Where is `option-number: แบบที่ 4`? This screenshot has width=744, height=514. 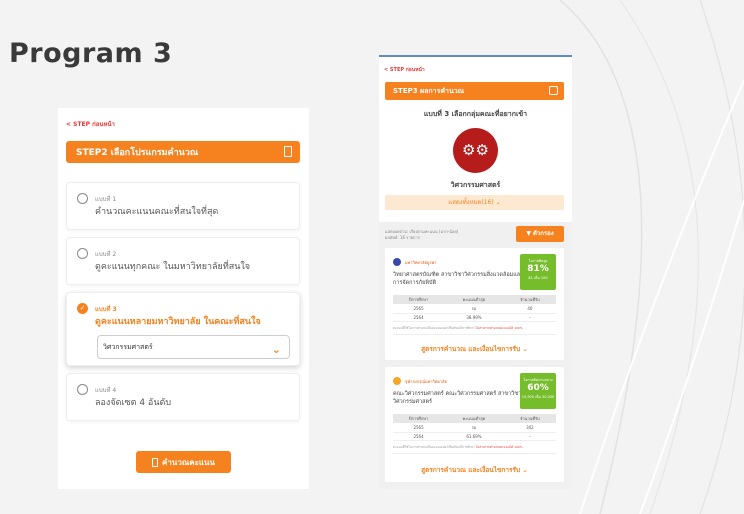
option-number: แบบที่ 4 is located at coordinates (106, 390).